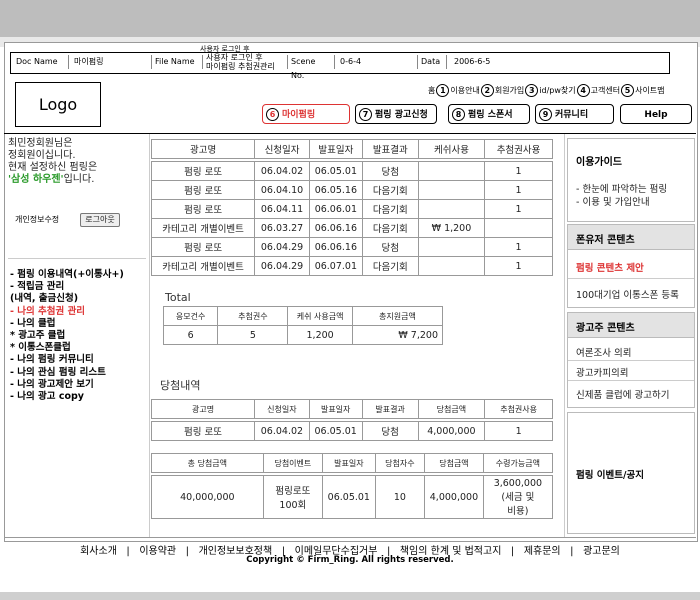 Image resolution: width=700 pixels, height=600 pixels. I want to click on ad-copy-request-link: 광고카피의뢰, so click(602, 372).